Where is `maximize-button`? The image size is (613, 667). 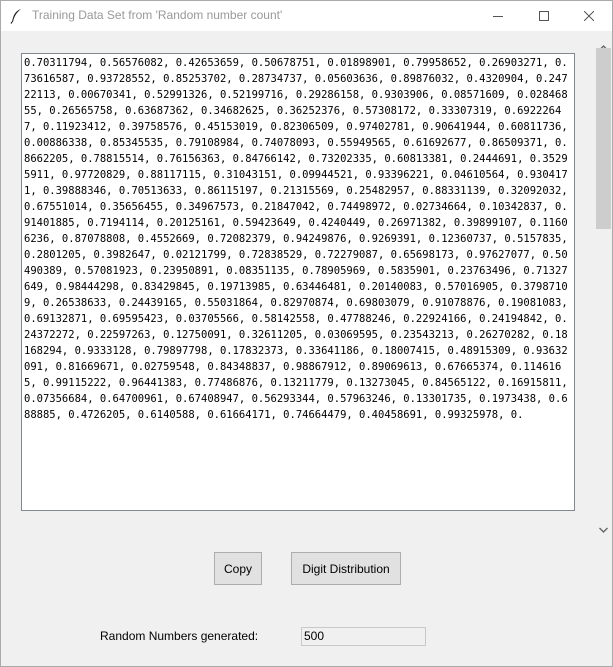 maximize-button is located at coordinates (544, 16).